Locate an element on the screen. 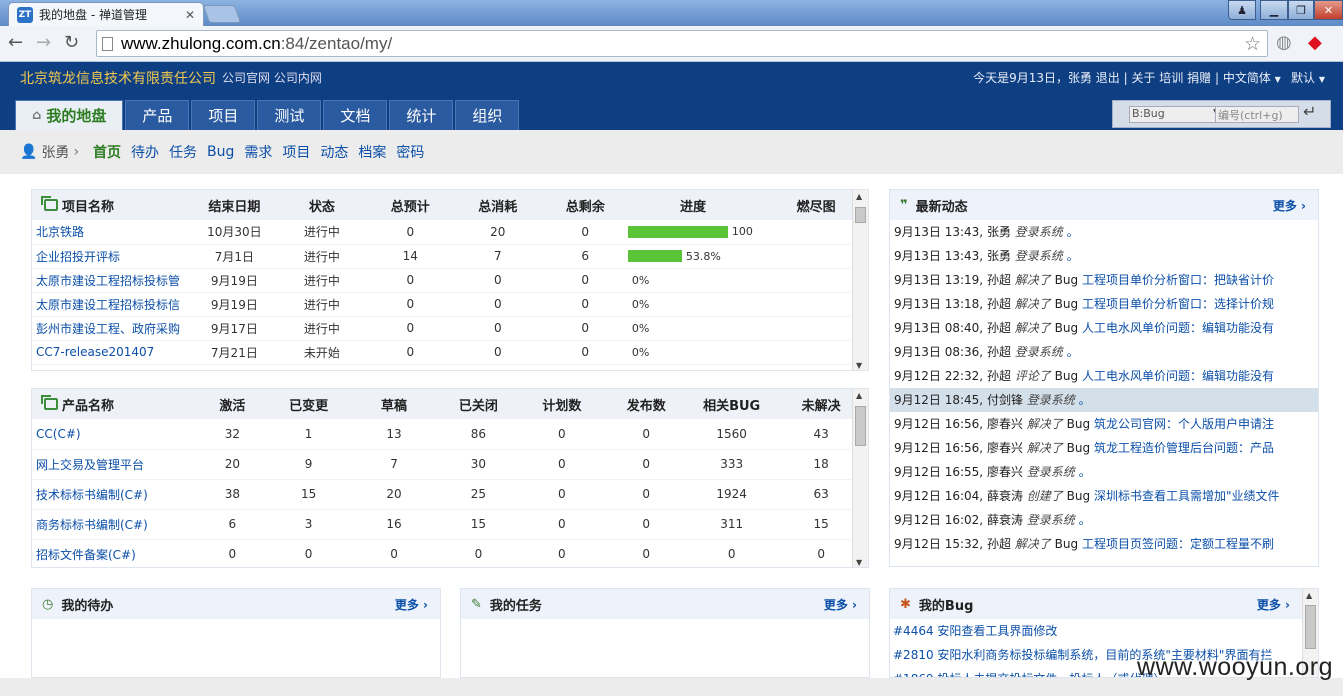 The height and width of the screenshot is (696, 1343). subnav-project: 项目 is located at coordinates (296, 152).